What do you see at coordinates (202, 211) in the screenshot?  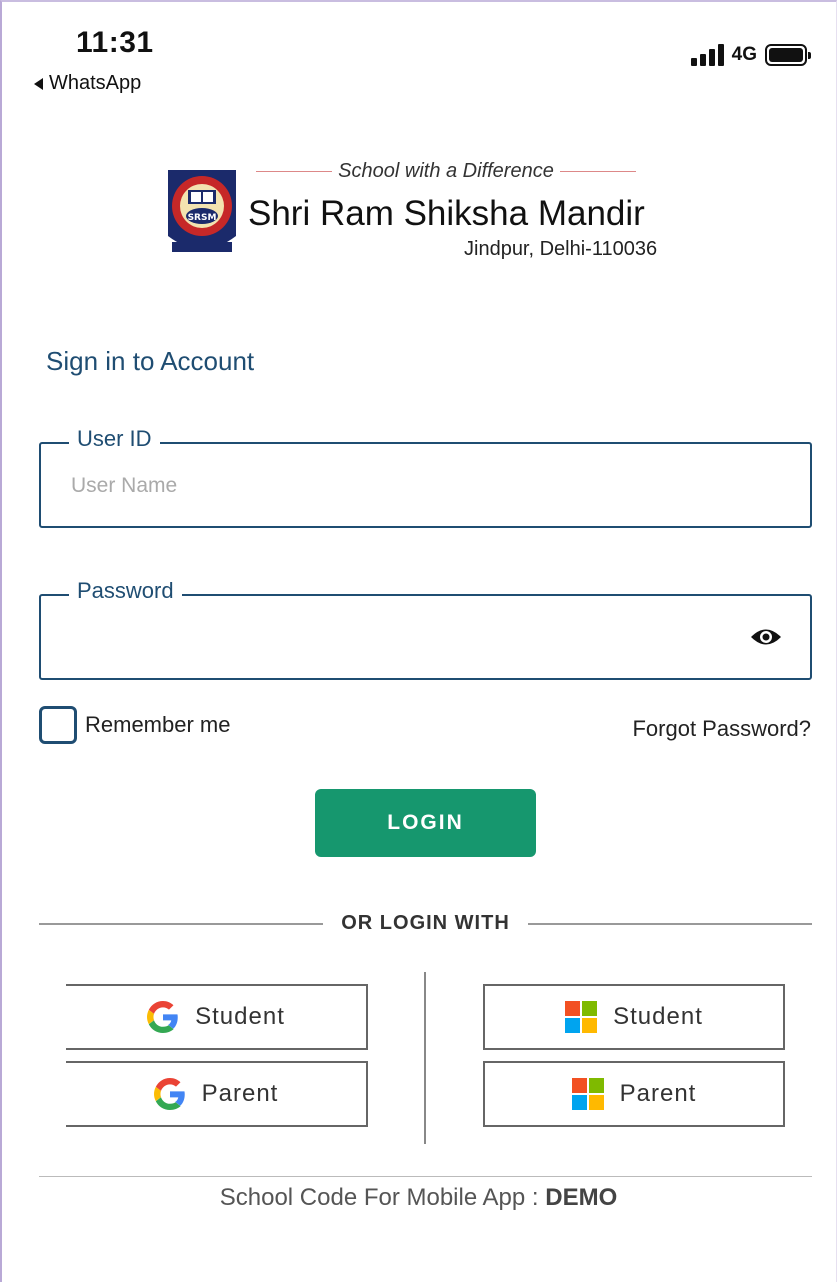 I see `school-emblem-icon: SRSM` at bounding box center [202, 211].